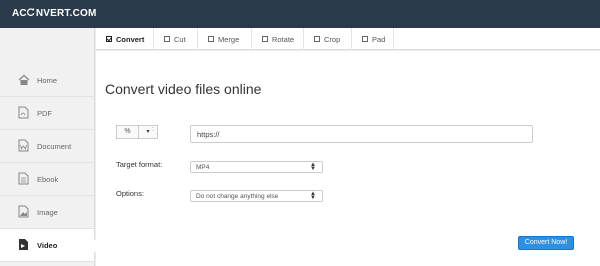  I want to click on target-format-label: Target format:, so click(139, 164).